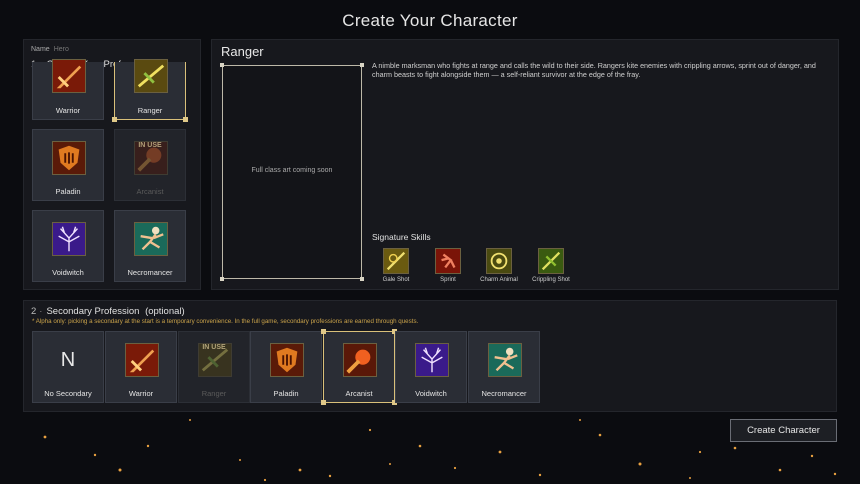 Image resolution: width=860 pixels, height=484 pixels. Describe the element at coordinates (214, 367) in the screenshot. I see `secondary-tile-ranger: IN USE Ranger` at that location.